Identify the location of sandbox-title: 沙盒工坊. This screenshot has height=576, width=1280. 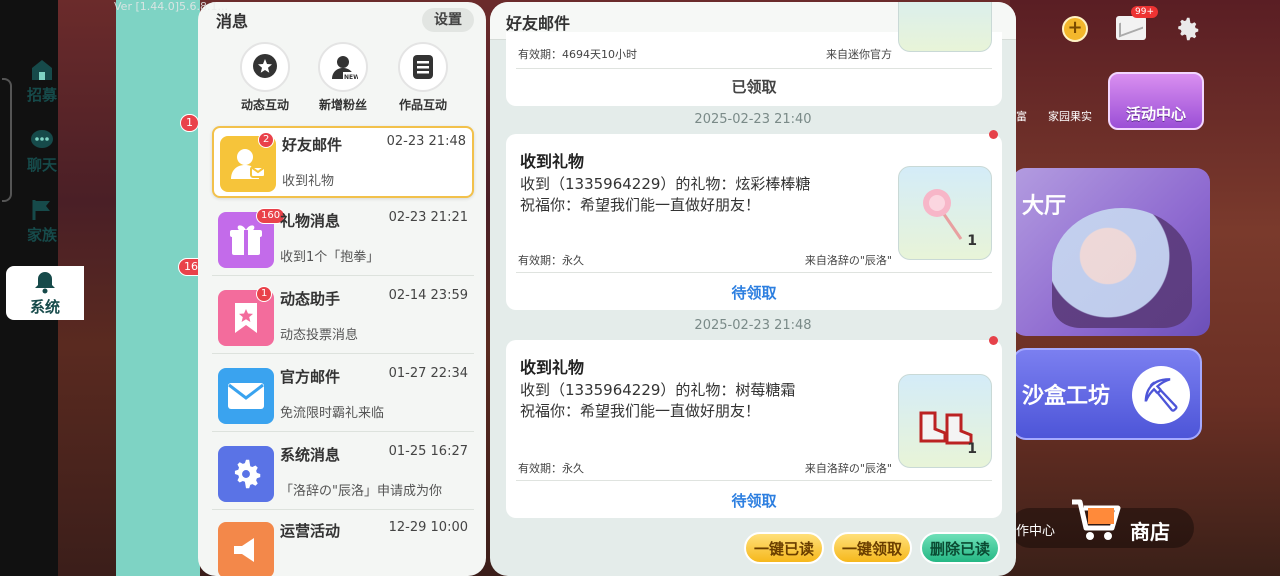
(1066, 396).